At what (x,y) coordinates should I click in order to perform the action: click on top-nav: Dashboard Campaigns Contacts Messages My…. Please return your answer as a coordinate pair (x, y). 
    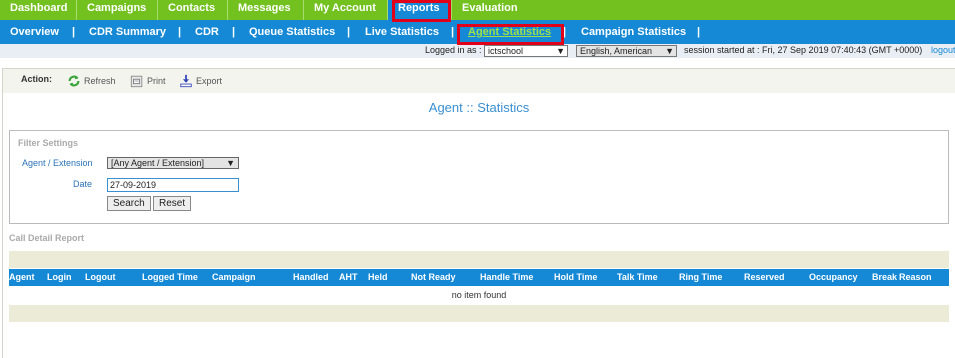
    Looking at the image, I should click on (477, 10).